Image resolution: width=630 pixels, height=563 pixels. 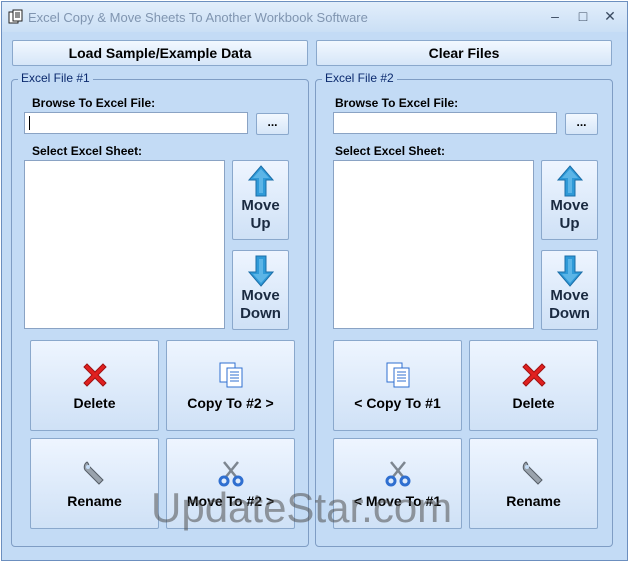 What do you see at coordinates (55, 78) in the screenshot?
I see `group-label-file-1: Excel File #1` at bounding box center [55, 78].